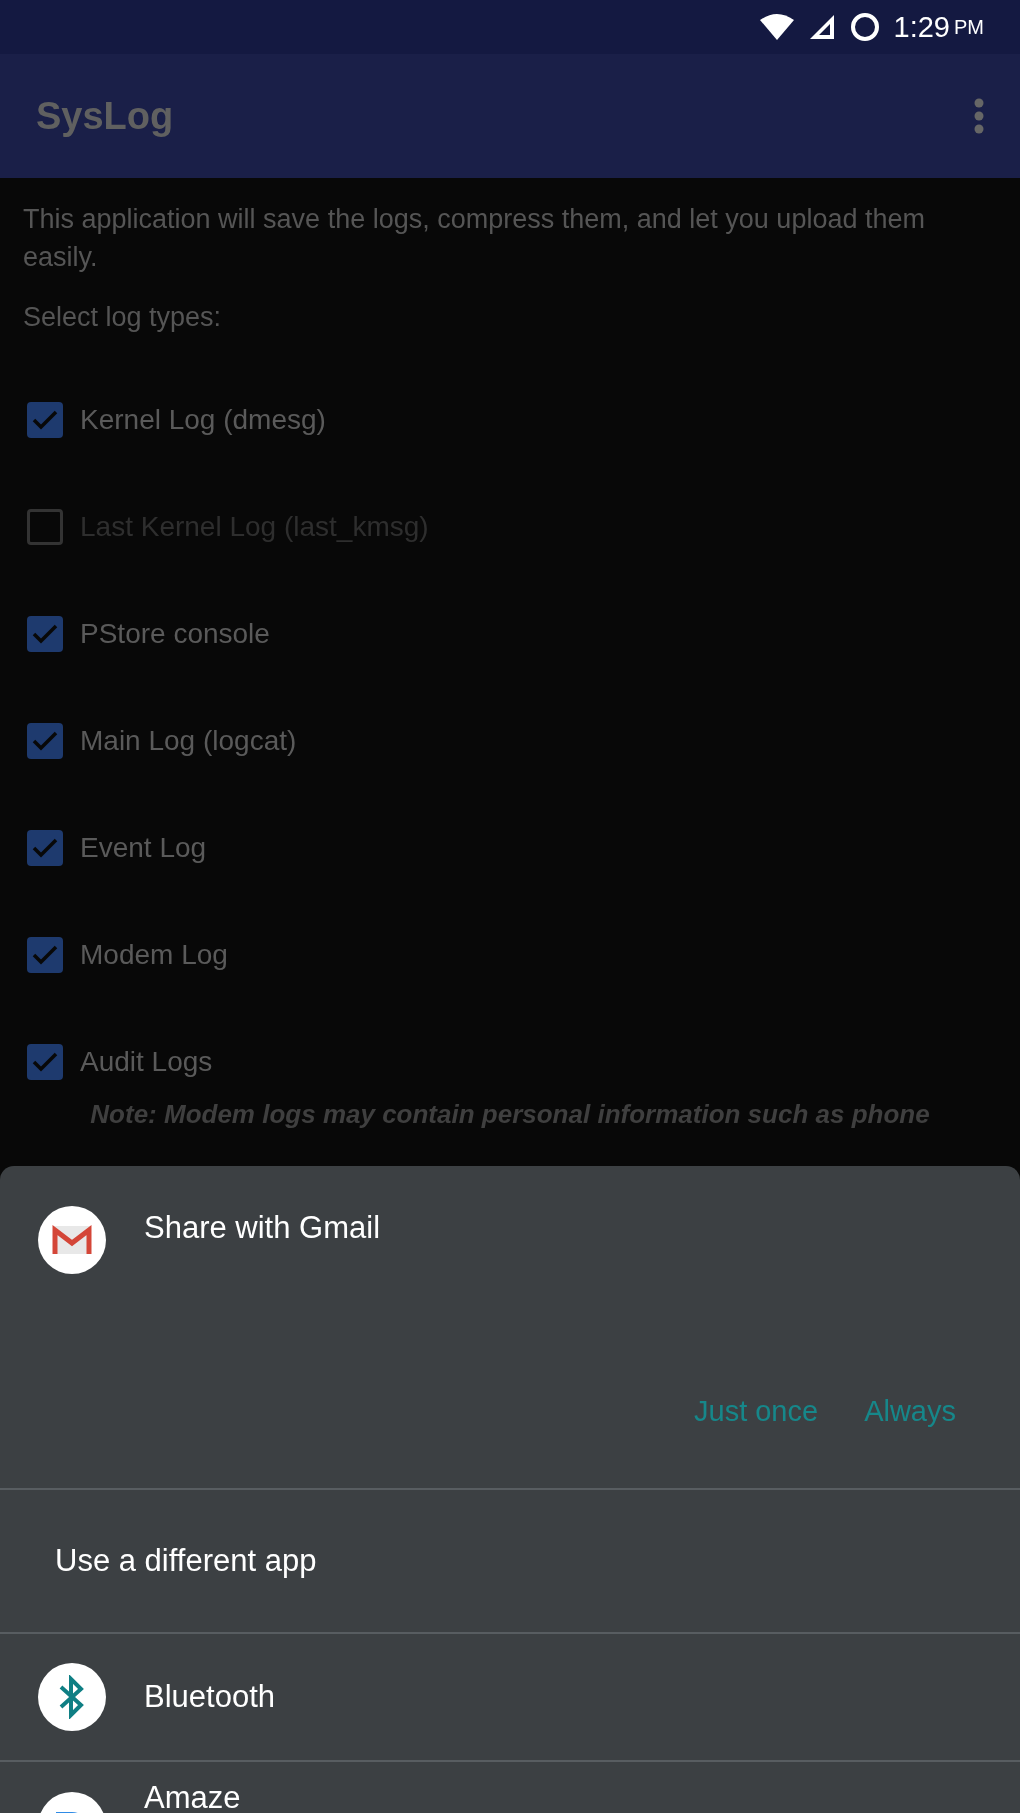 This screenshot has height=1813, width=1020. I want to click on app-name: Amaze, so click(192, 1796).